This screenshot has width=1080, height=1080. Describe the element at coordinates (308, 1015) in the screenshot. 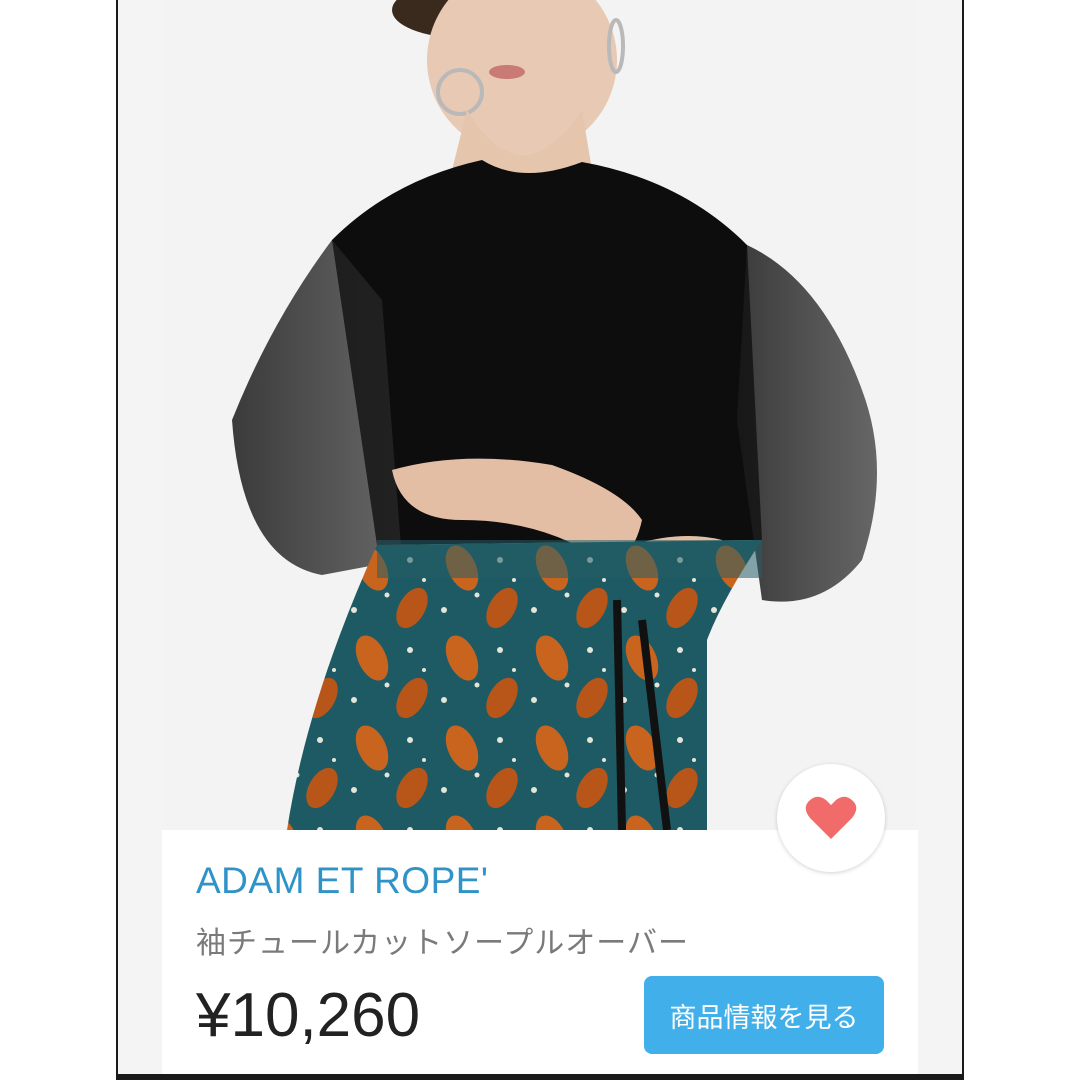

I see `product-price: ¥10,260` at that location.